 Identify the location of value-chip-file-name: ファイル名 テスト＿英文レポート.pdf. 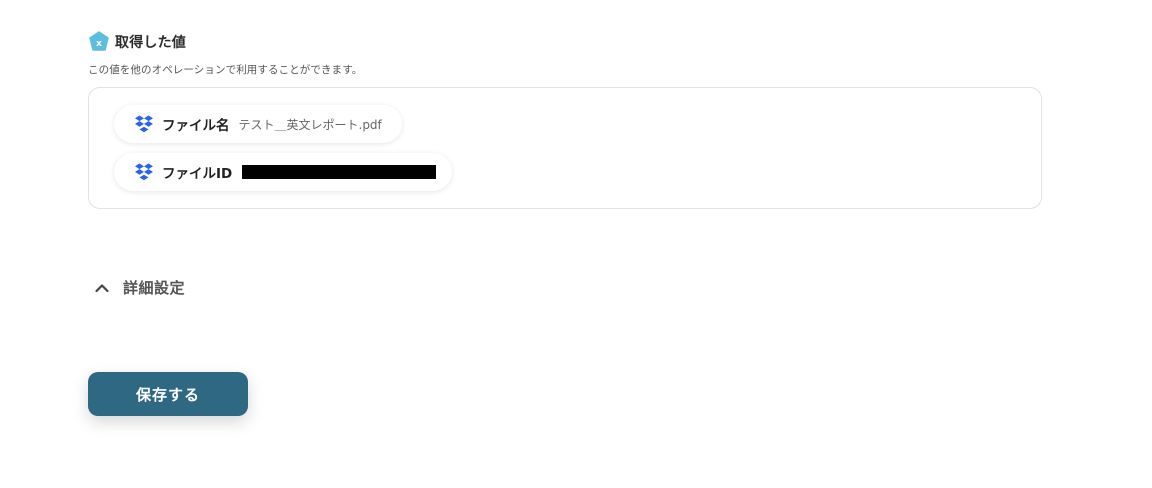
(258, 124).